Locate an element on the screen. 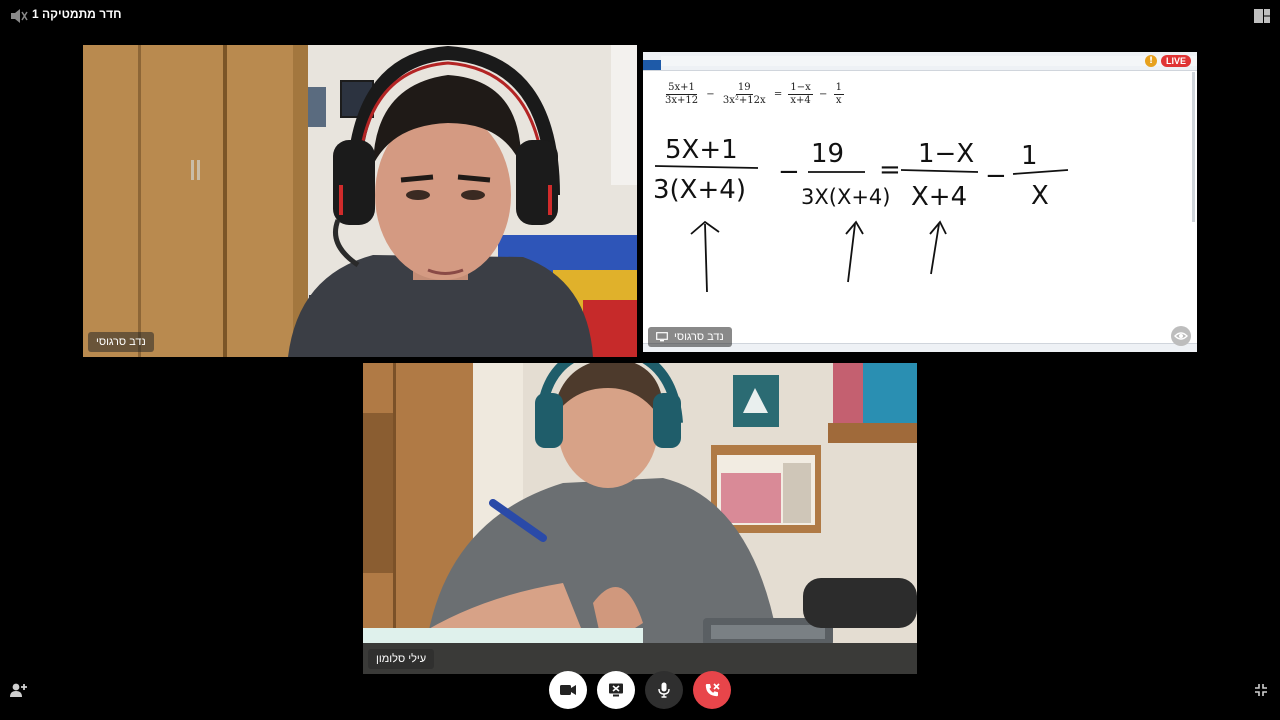 The width and height of the screenshot is (1280, 720). handwritten-numerator-2: 19 is located at coordinates (827, 154).